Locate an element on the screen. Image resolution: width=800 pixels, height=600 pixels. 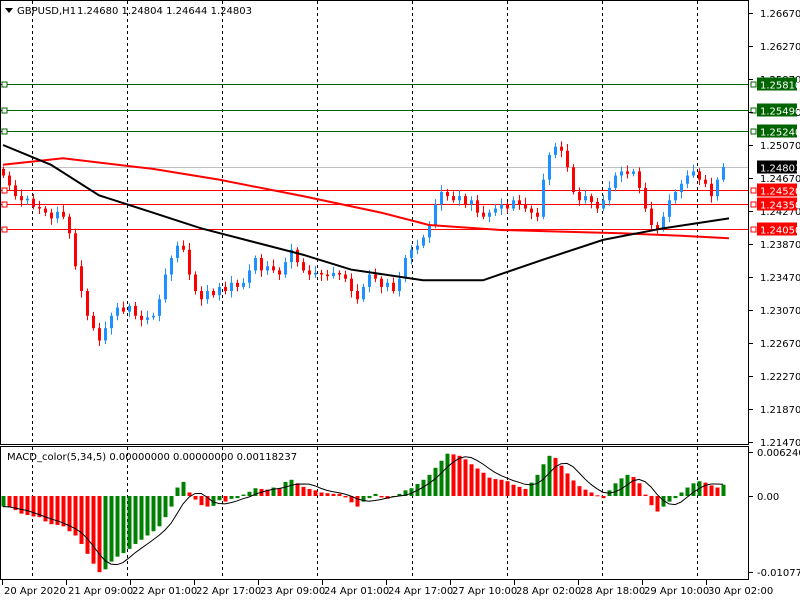
level-price-label: 1.24803 is located at coordinates (780, 169).